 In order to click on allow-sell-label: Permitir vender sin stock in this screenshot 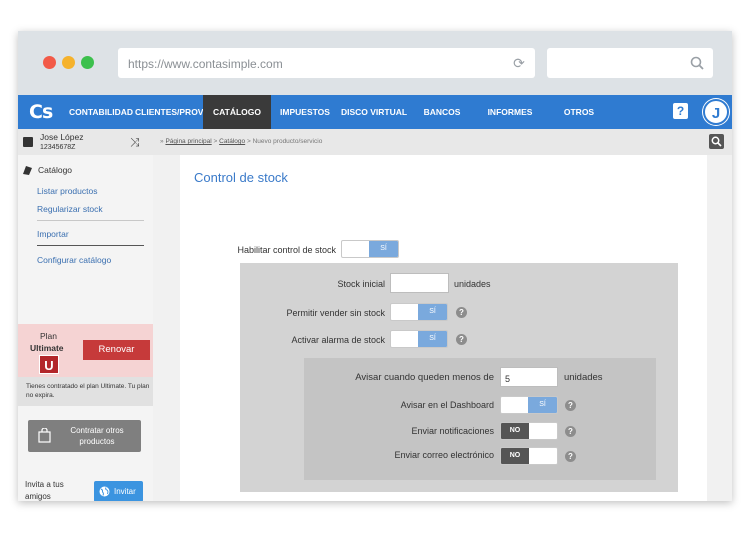, I will do `click(335, 313)`.